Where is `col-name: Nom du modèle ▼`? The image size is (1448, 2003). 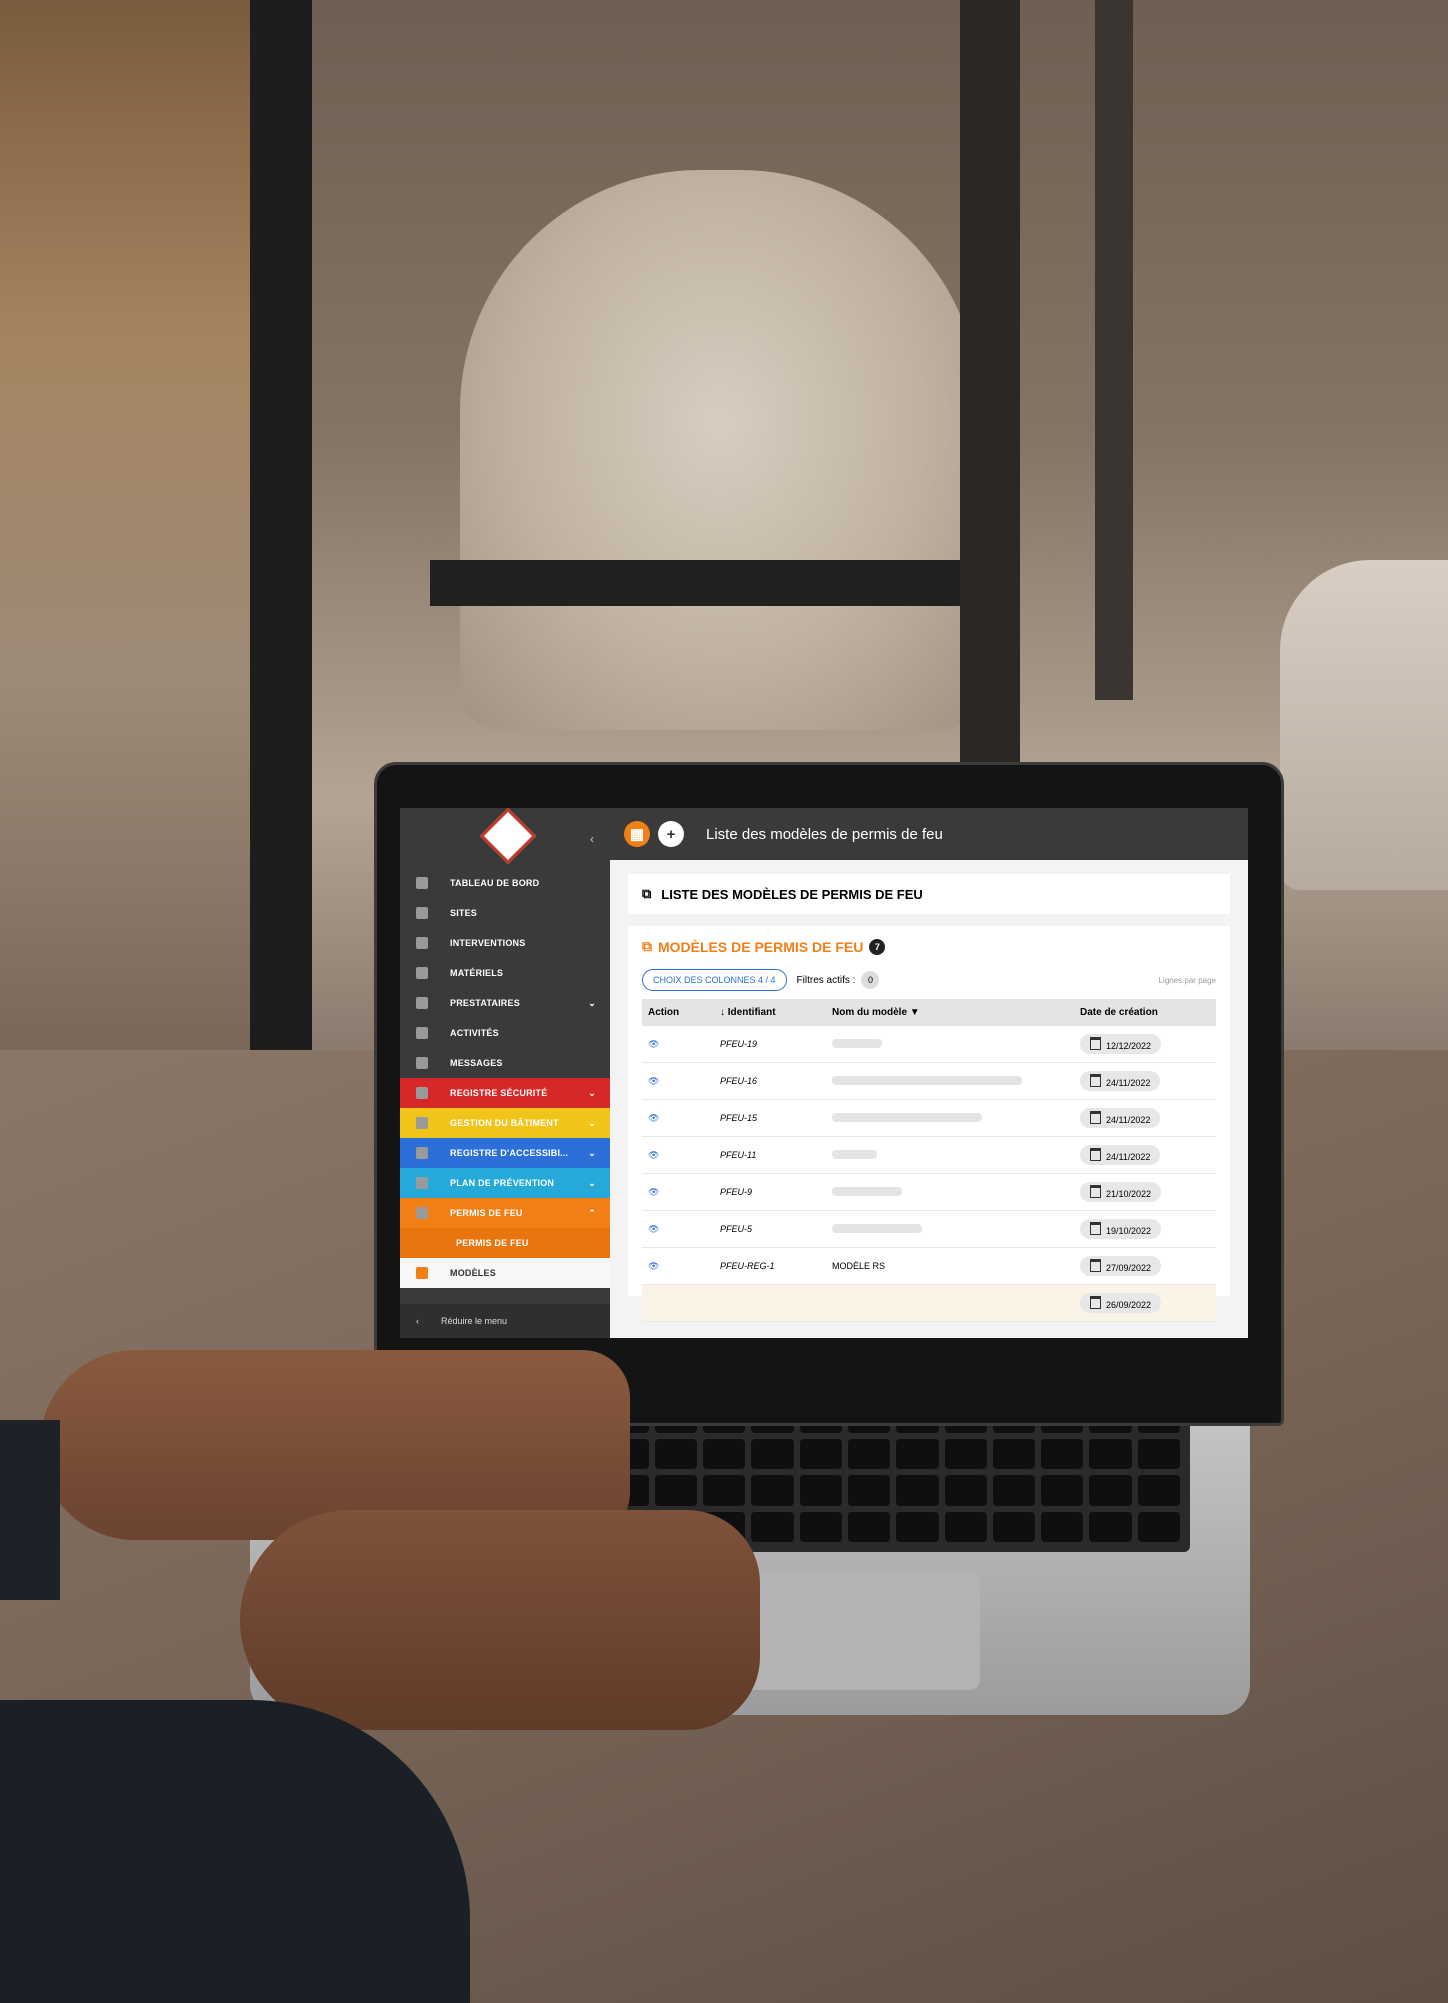 col-name: Nom du modèle ▼ is located at coordinates (950, 1012).